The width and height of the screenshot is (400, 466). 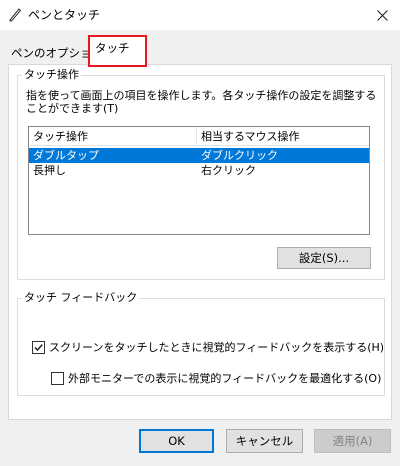 I want to click on cancel-button: キャンセル, so click(x=264, y=441).